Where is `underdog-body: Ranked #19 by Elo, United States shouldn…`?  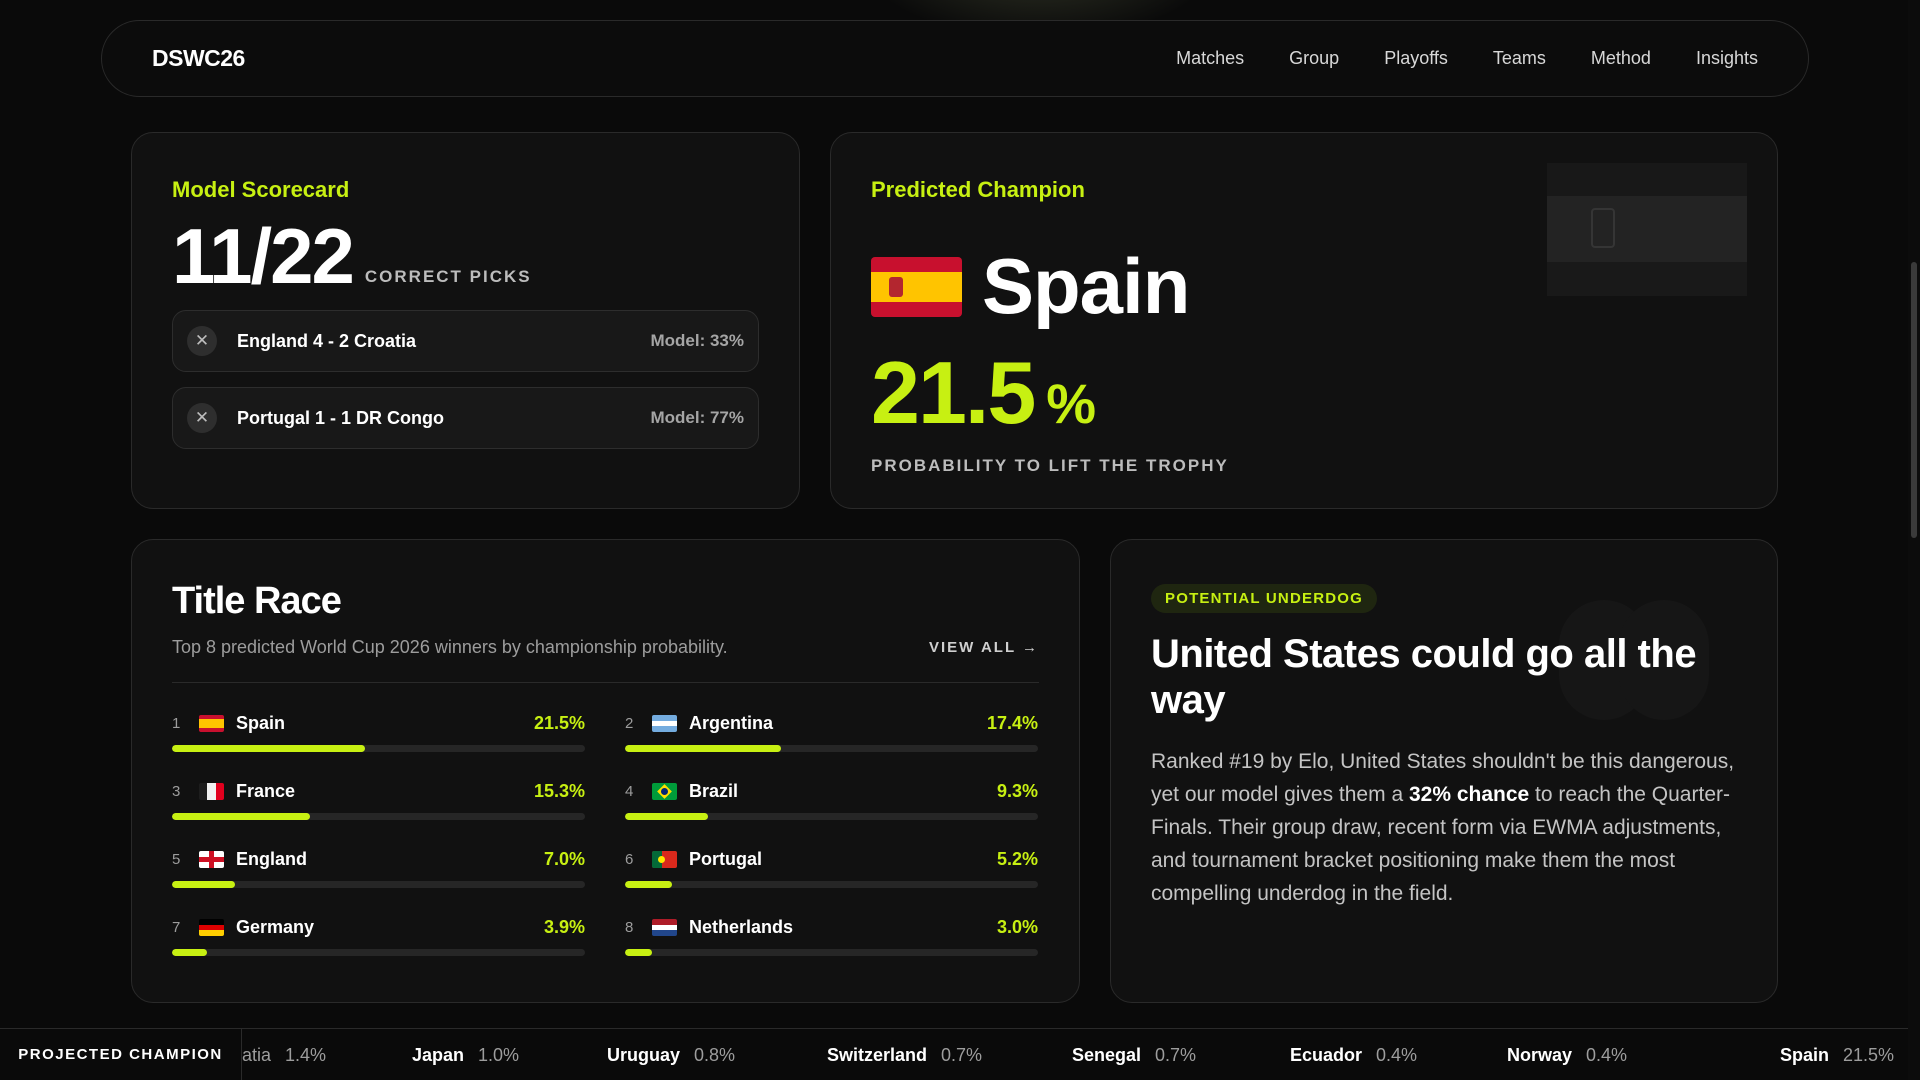
underdog-body: Ranked #19 by Elo, United States shouldn… is located at coordinates (1444, 827).